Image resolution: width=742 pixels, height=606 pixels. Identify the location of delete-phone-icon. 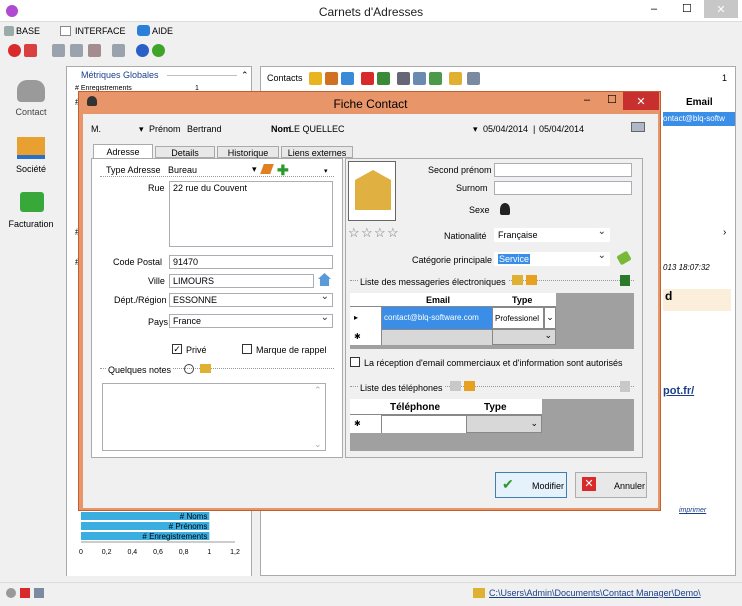
(625, 386).